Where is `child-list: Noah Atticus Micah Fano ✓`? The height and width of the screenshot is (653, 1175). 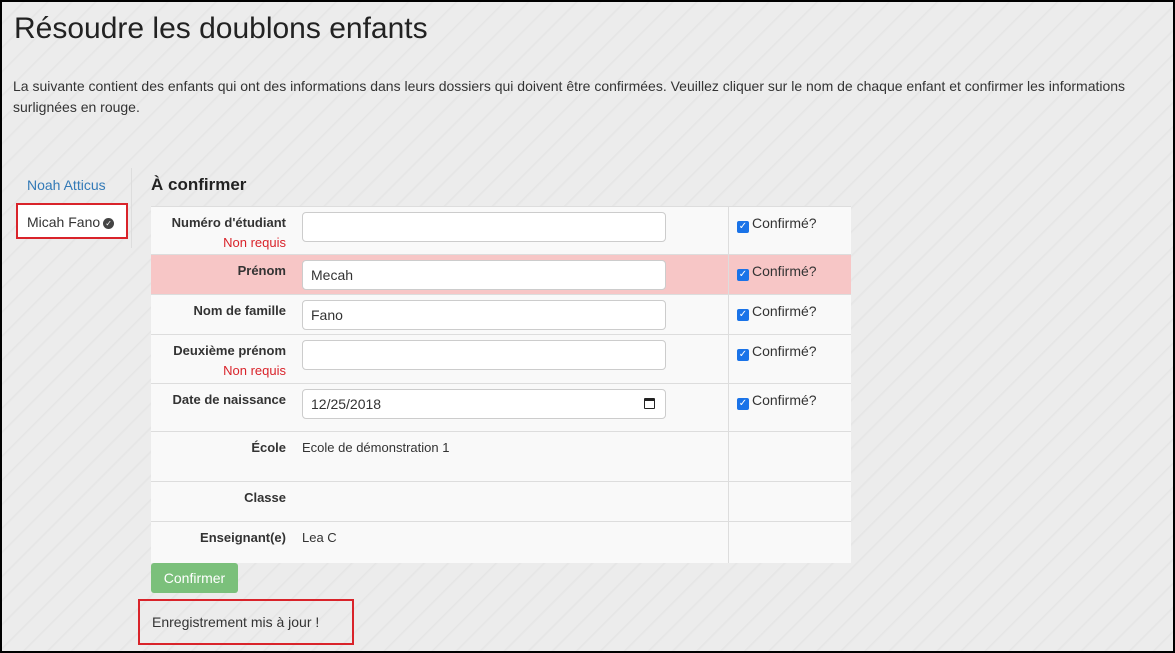 child-list: Noah Atticus Micah Fano ✓ is located at coordinates (73, 208).